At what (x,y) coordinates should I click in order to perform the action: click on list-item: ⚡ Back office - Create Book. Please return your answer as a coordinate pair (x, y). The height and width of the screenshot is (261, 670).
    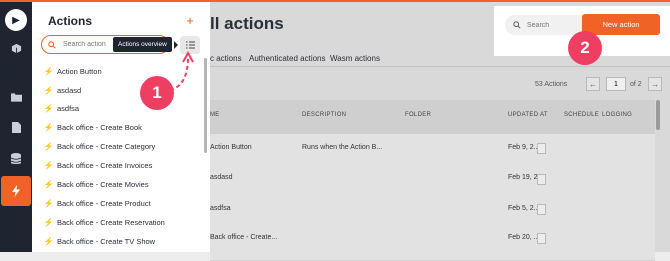
    Looking at the image, I should click on (93, 127).